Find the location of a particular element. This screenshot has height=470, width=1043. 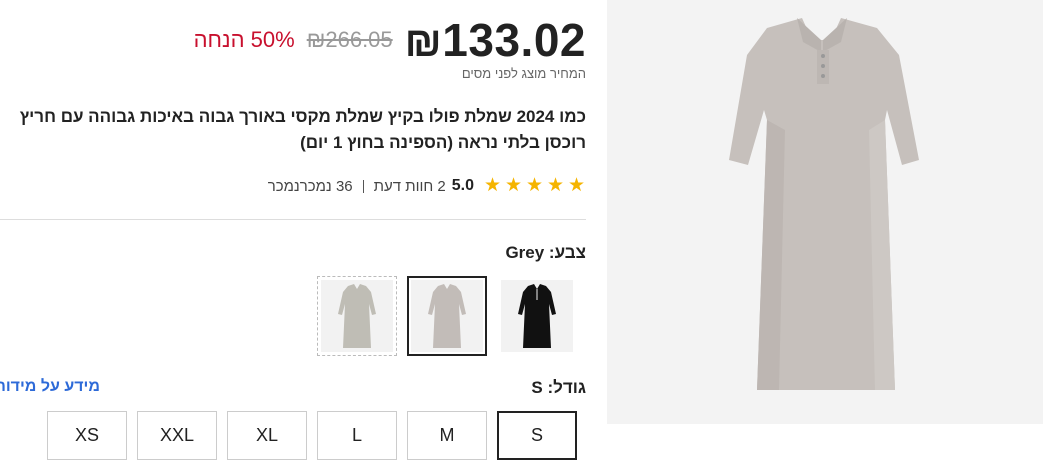

size-option-m: M is located at coordinates (447, 435).